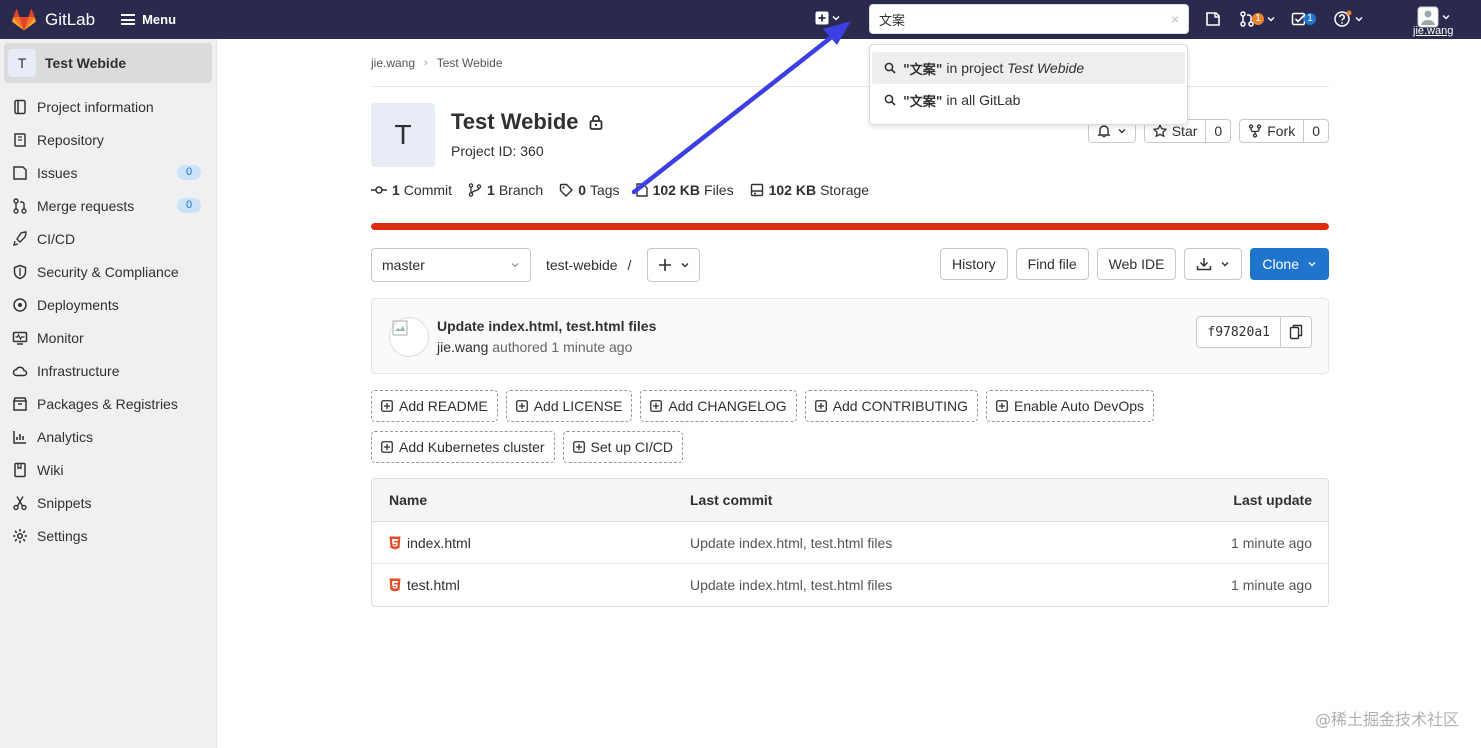  I want to click on search-suggestion-prefix: in all GitLab, so click(981, 100).